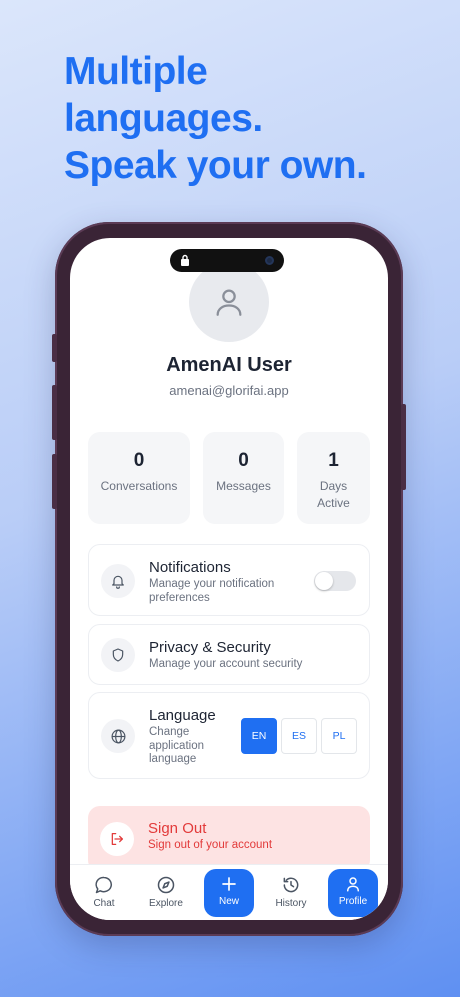 Image resolution: width=460 pixels, height=997 pixels. Describe the element at coordinates (243, 478) in the screenshot. I see `stat-messages: 0 Messages` at that location.